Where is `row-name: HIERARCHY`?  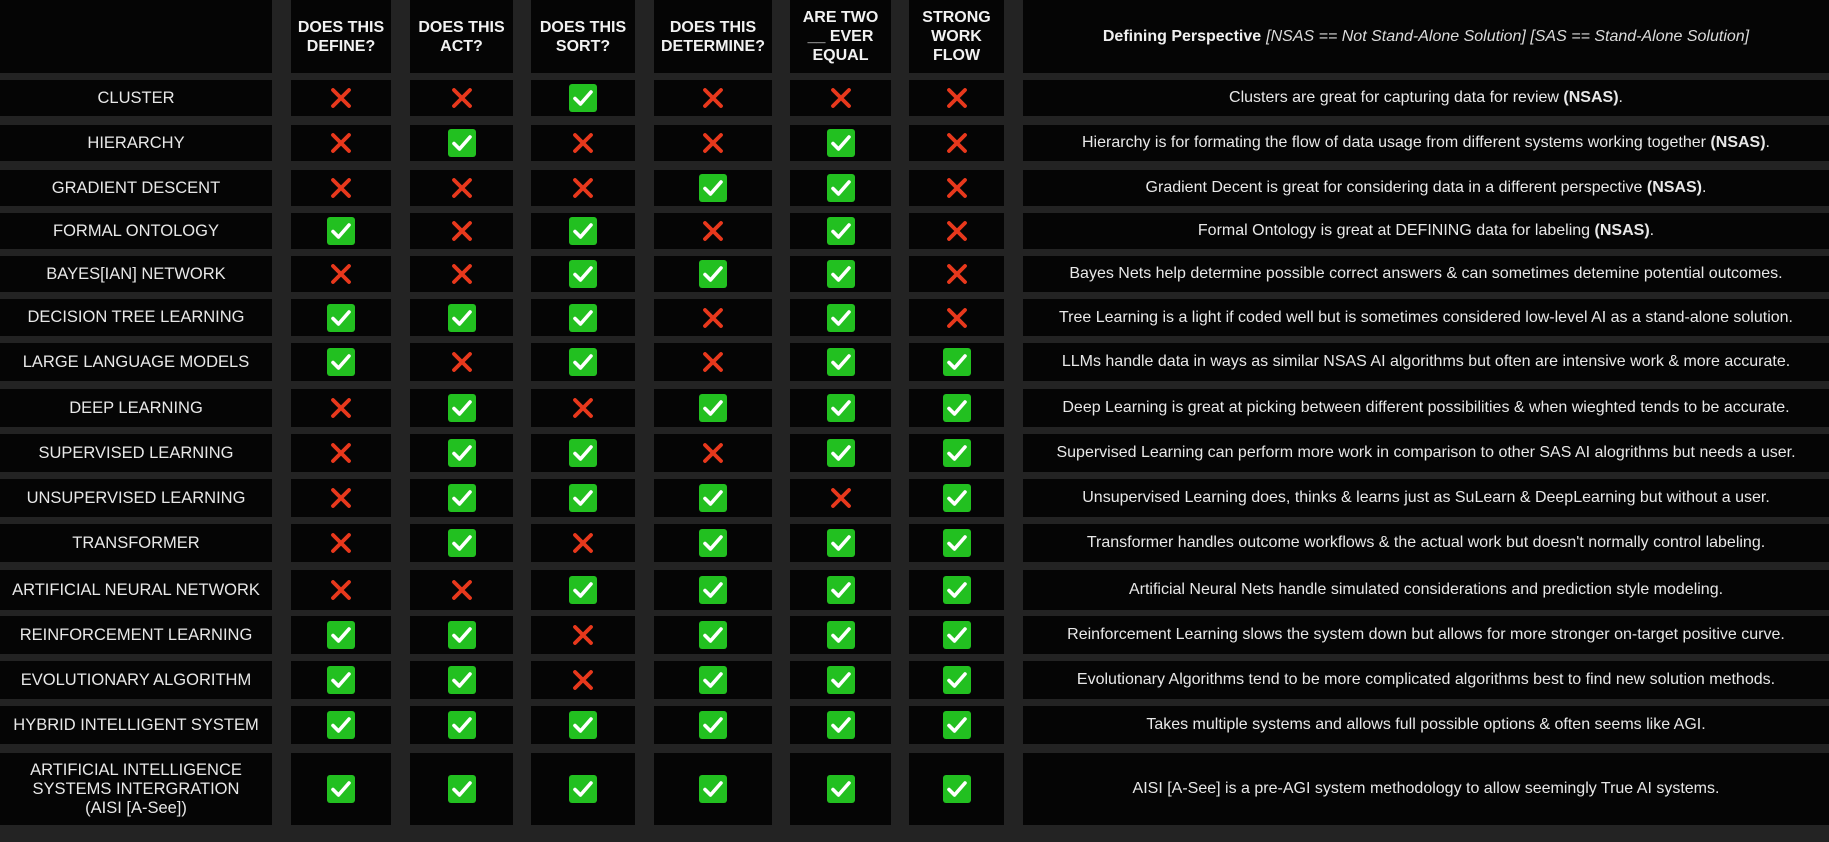 row-name: HIERARCHY is located at coordinates (136, 143).